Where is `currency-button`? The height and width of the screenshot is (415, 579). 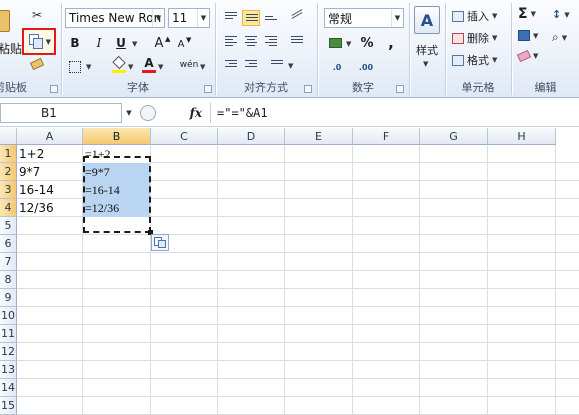
currency-button is located at coordinates (335, 43).